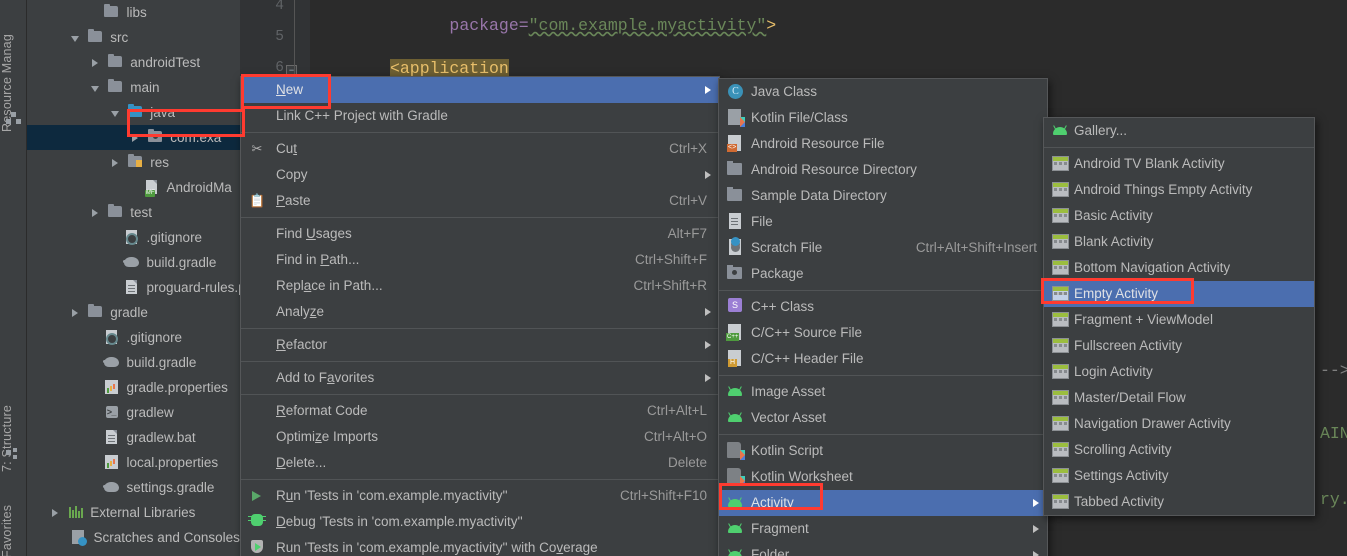 The height and width of the screenshot is (556, 1347). I want to click on tree-item-gradlew: >_ gradlew, so click(133, 412).